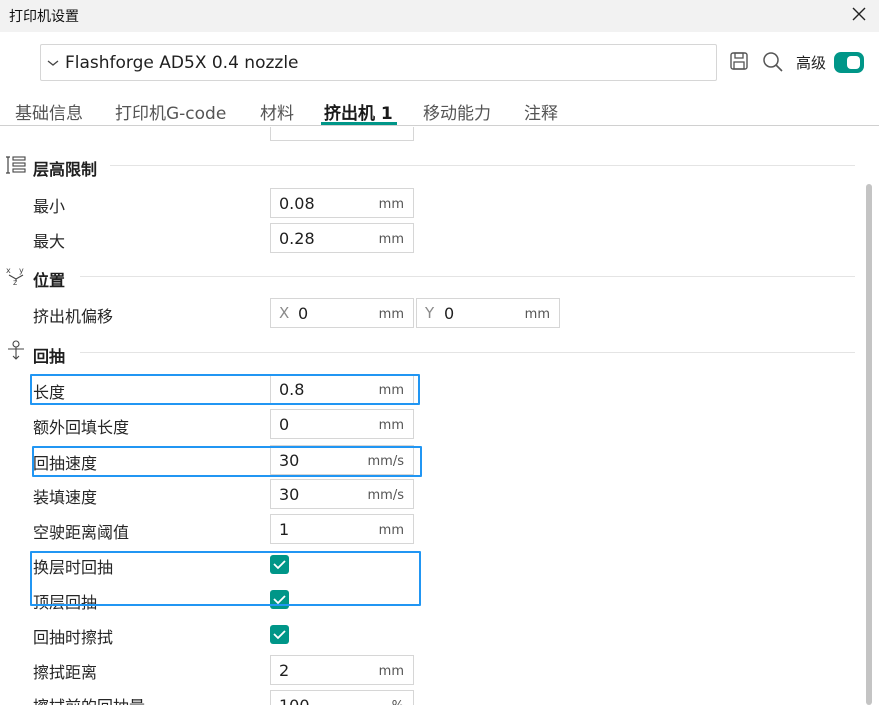 Image resolution: width=879 pixels, height=705 pixels. I want to click on field-value: 100, so click(294, 700).